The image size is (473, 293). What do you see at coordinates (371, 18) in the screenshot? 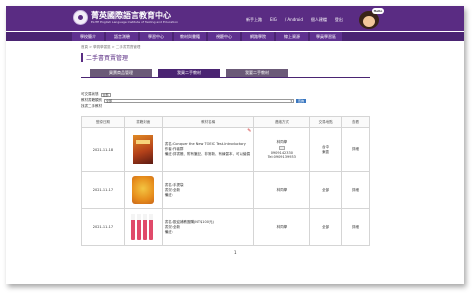
I see `mascot-image: Hello` at bounding box center [371, 18].